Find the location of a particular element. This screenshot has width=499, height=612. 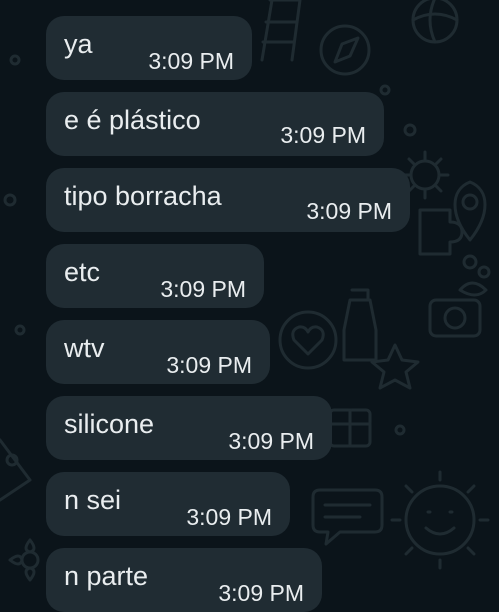

message-text: etc is located at coordinates (82, 272).